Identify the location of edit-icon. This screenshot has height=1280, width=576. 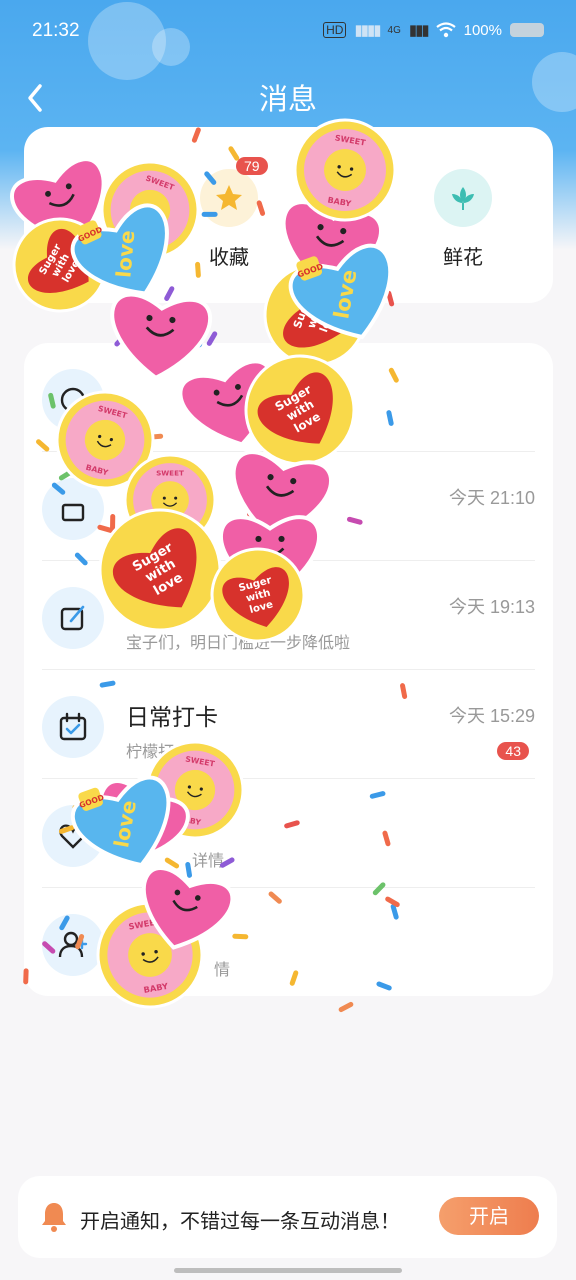
(72, 618).